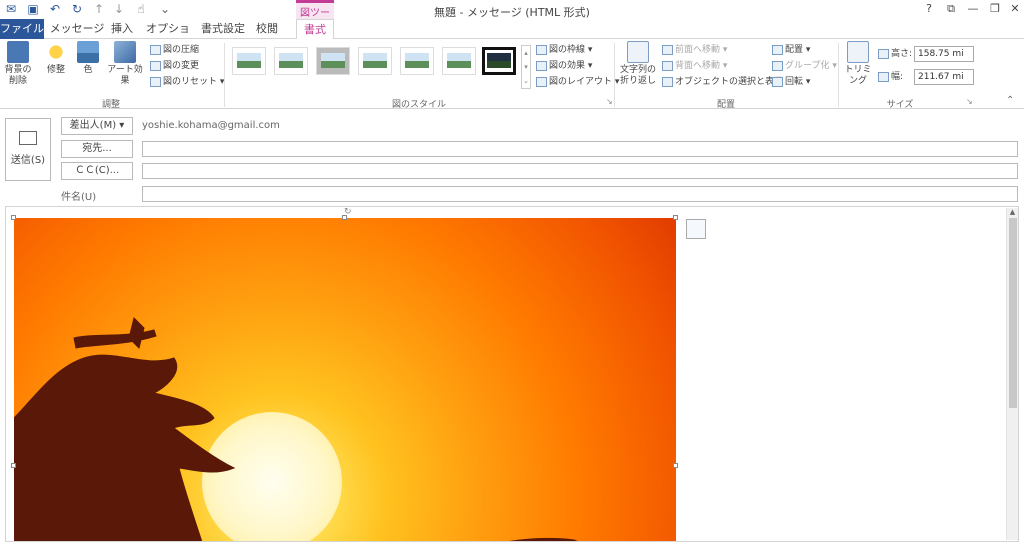  What do you see at coordinates (969, 101) in the screenshot?
I see `size-dialog-launcher-icon: ↘` at bounding box center [969, 101].